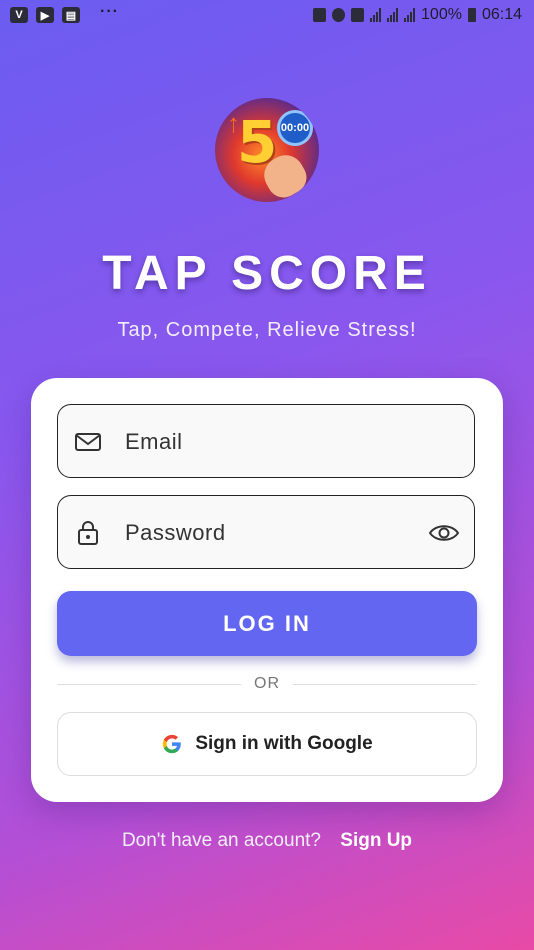 This screenshot has height=950, width=534. Describe the element at coordinates (410, 15) in the screenshot. I see `signal-2-icon` at that location.